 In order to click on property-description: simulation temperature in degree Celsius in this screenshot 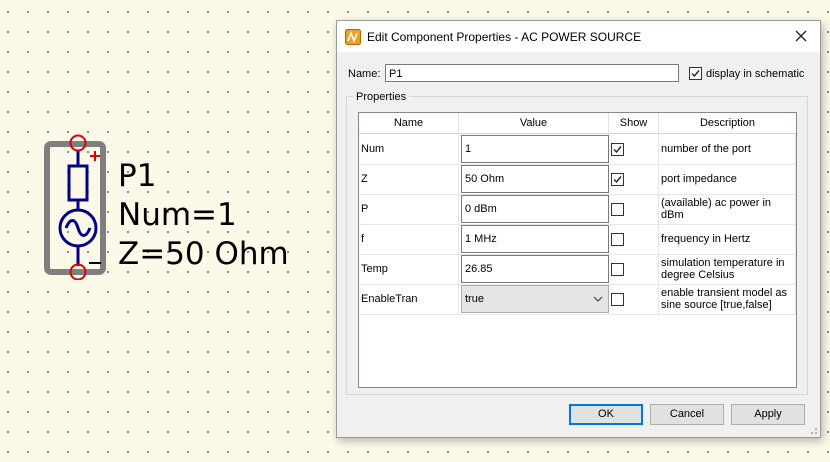, I will do `click(727, 269)`.